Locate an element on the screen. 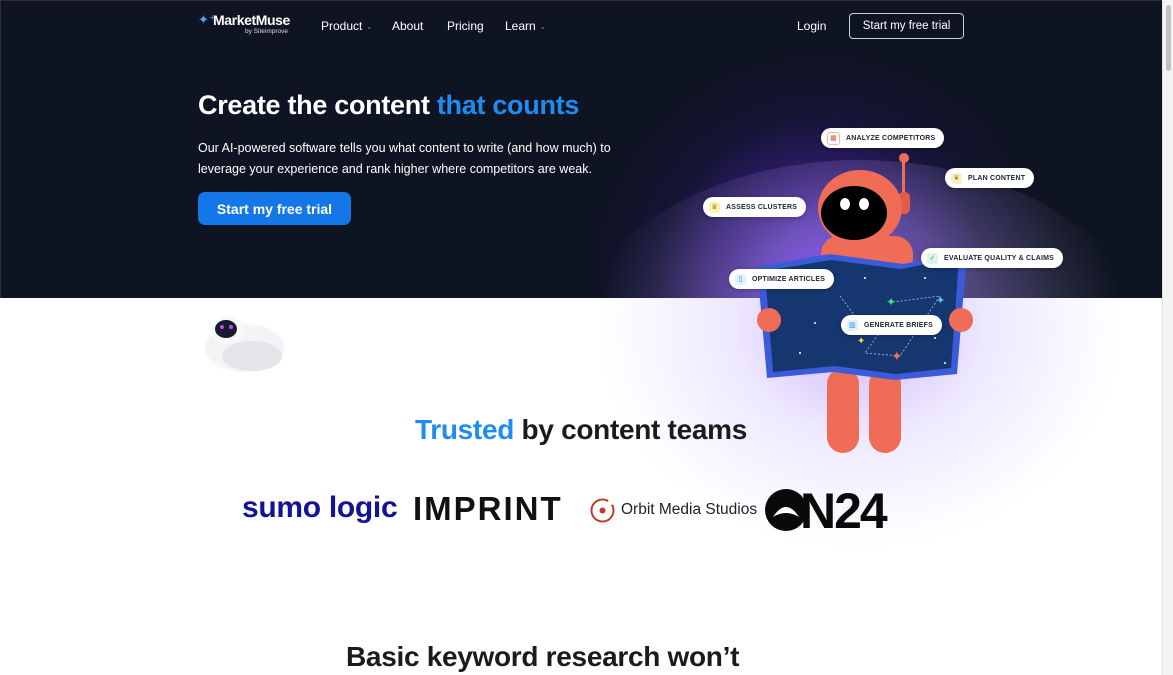 The image size is (1173, 675). nav-pricing: Pricing is located at coordinates (465, 26).